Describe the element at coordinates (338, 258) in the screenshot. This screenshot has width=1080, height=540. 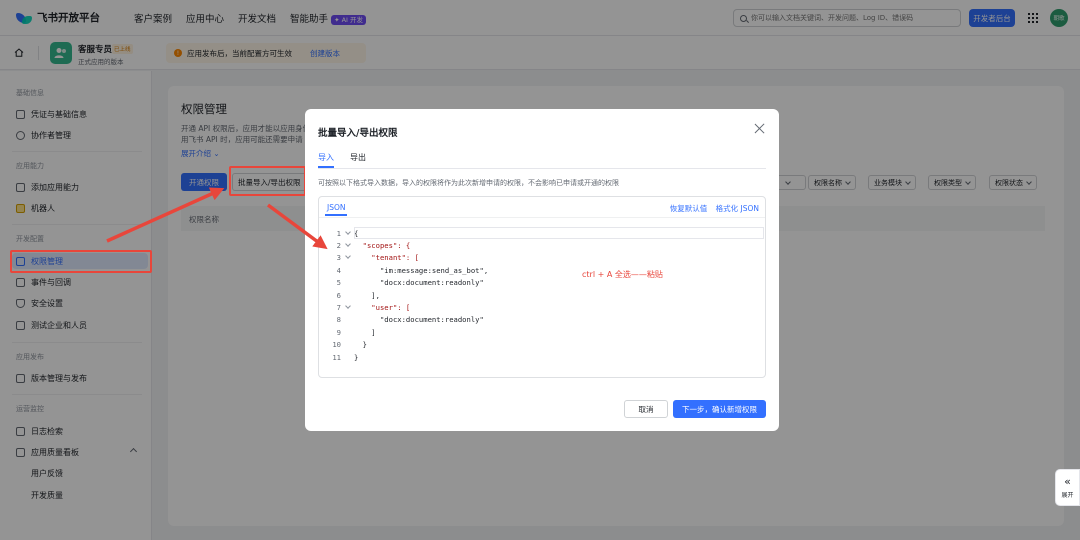
I see `line-number: 3` at that location.